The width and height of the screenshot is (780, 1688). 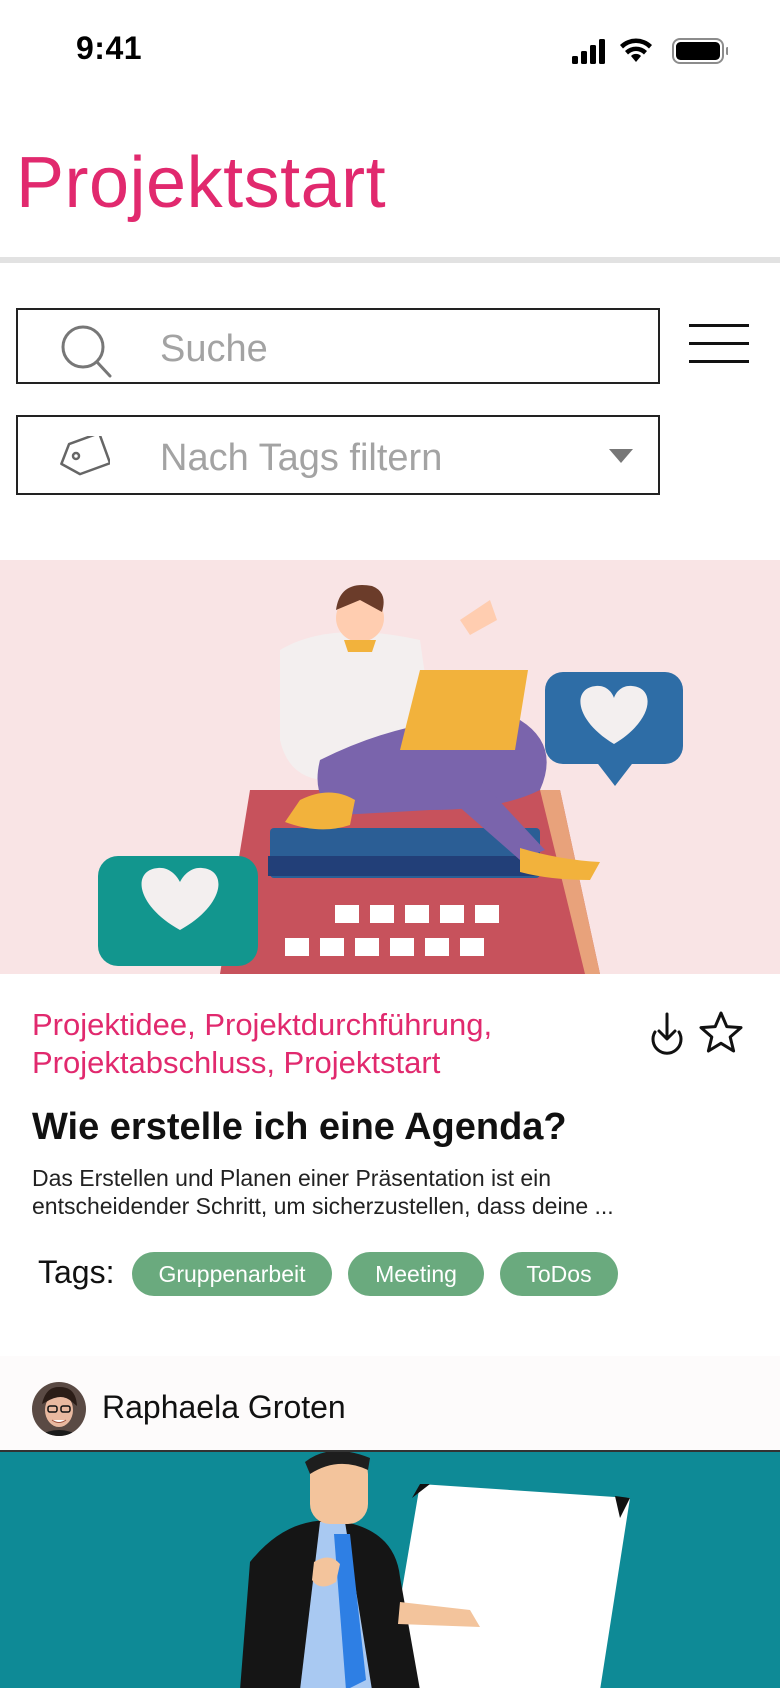 I want to click on battery-icon, so click(x=700, y=51).